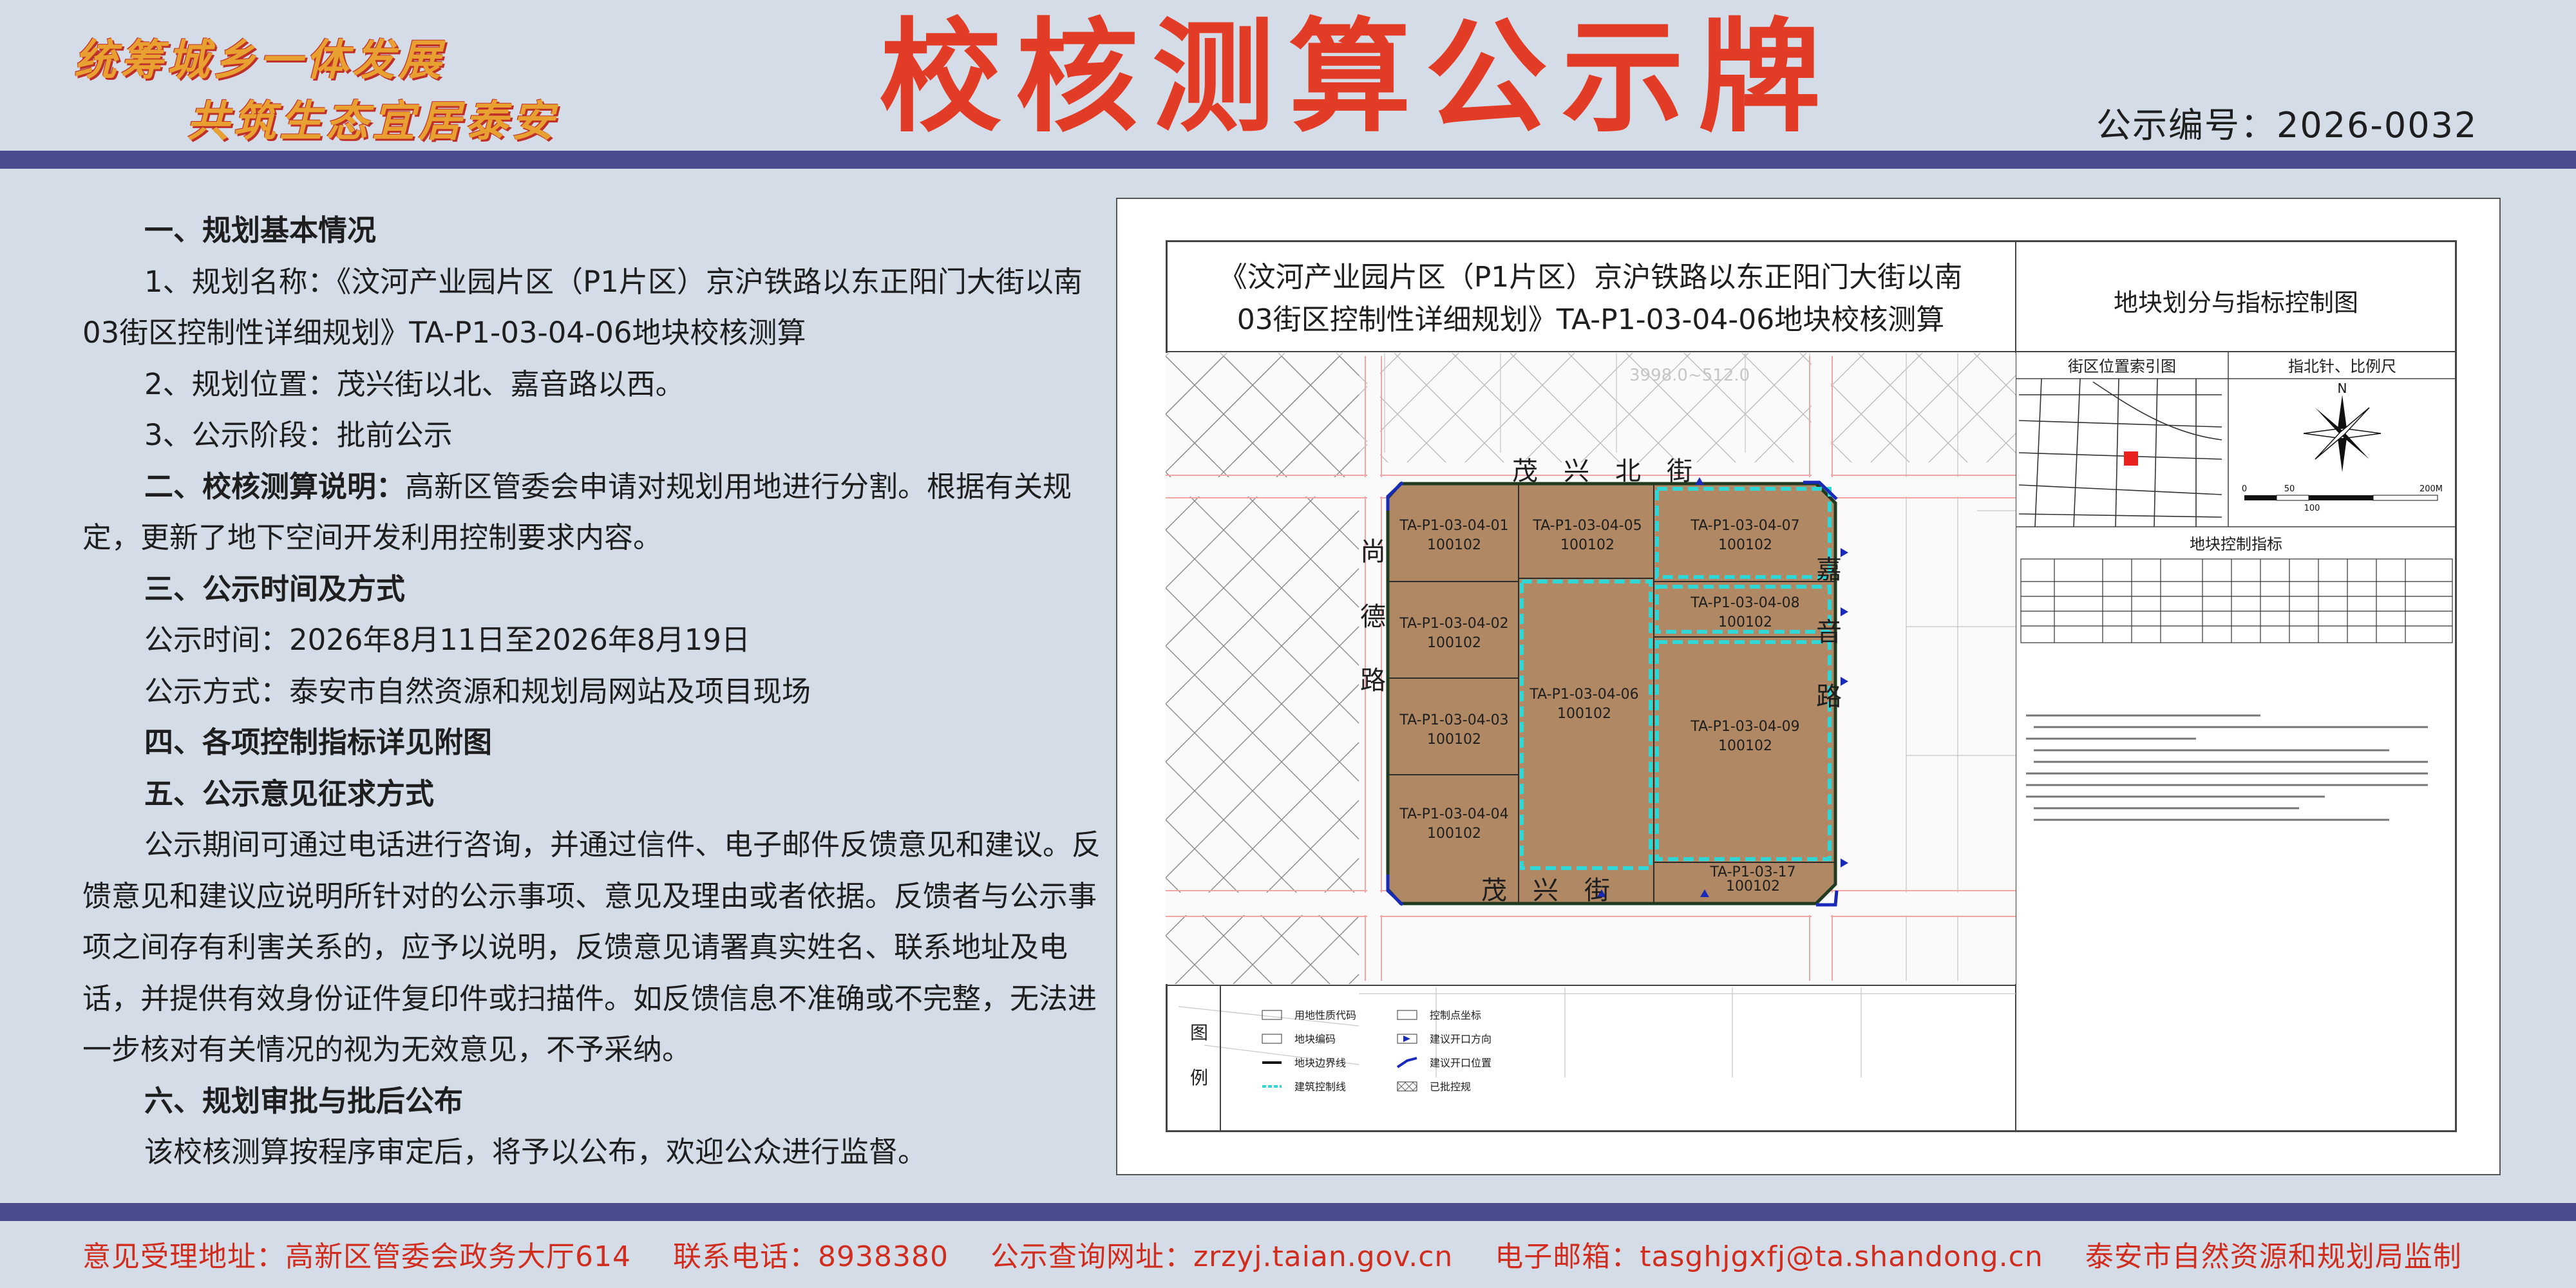  What do you see at coordinates (2227, 767) in the screenshot?
I see `notes-text-lines` at bounding box center [2227, 767].